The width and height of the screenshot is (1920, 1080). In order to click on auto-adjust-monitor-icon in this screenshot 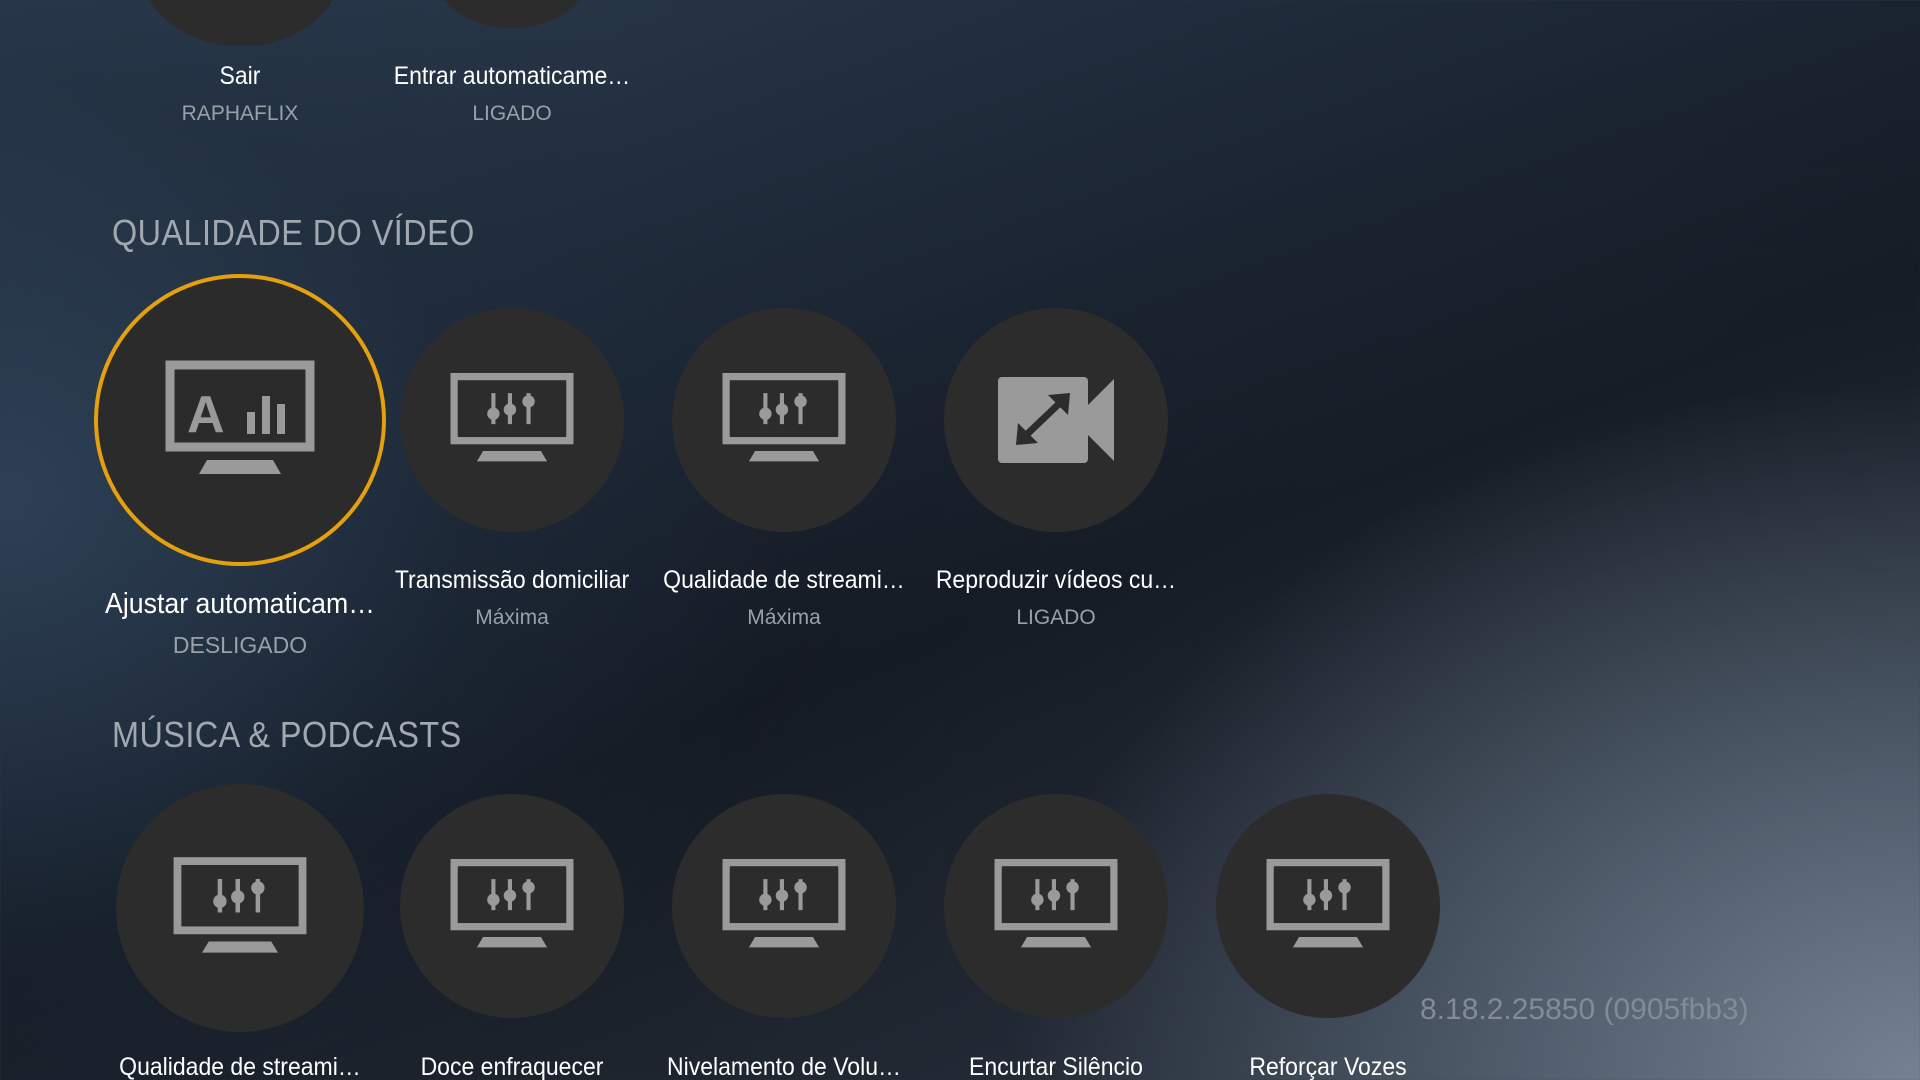, I will do `click(240, 420)`.